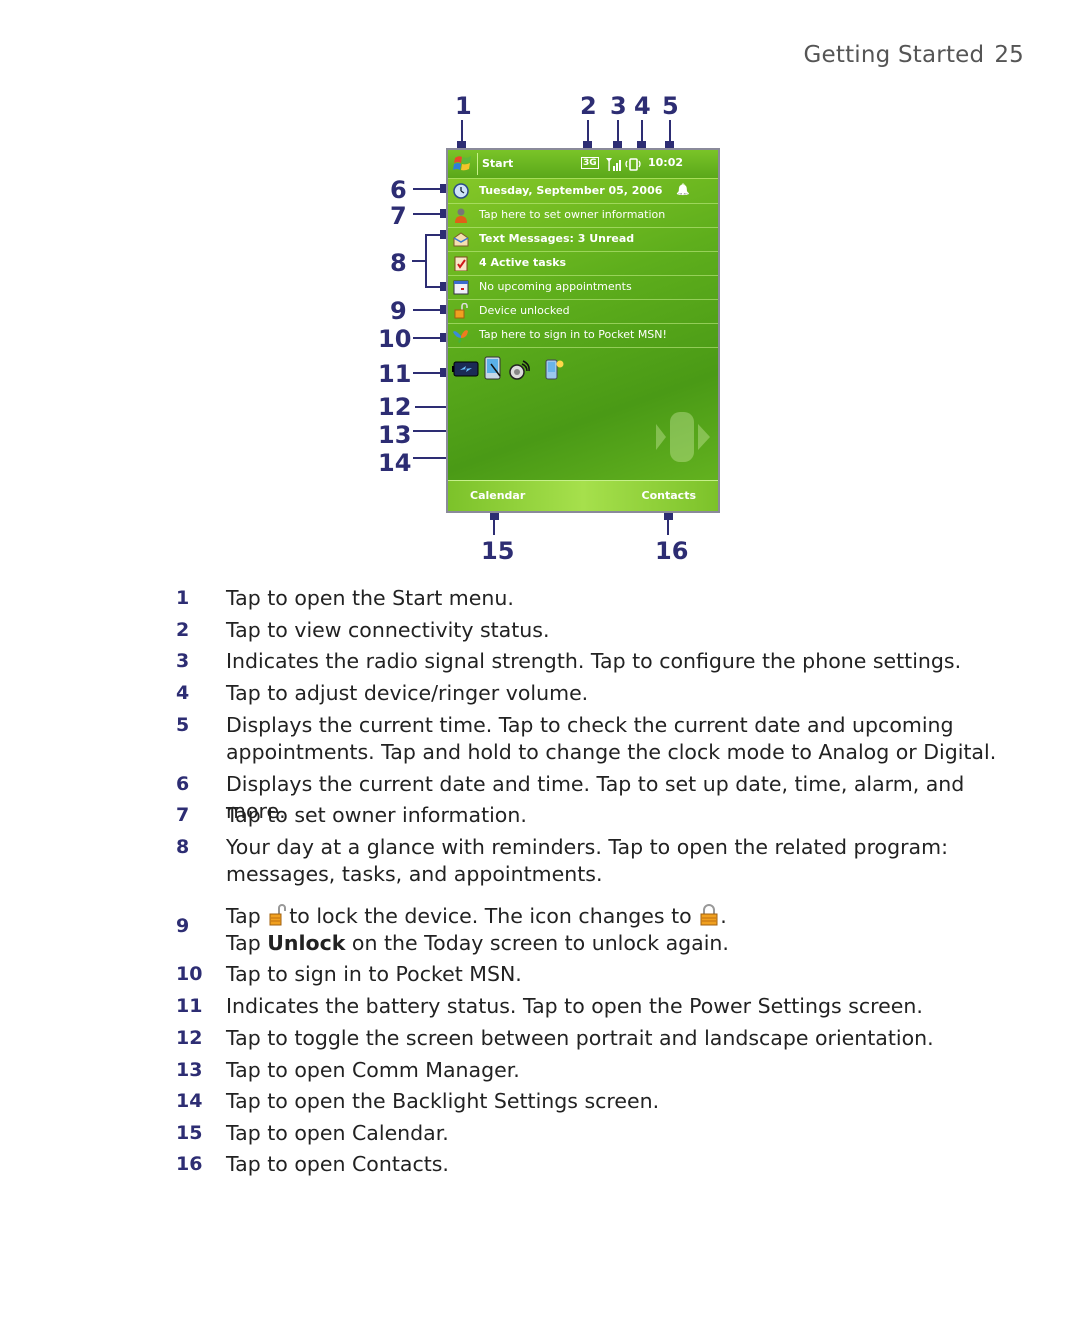 This screenshot has height=1327, width=1080. I want to click on today-item-owner: Tap here to set owner information, so click(583, 215).